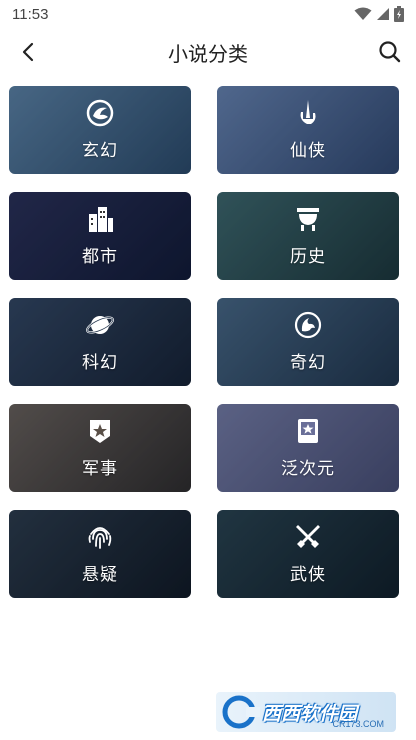 Image resolution: width=416 pixels, height=740 pixels. Describe the element at coordinates (383, 14) in the screenshot. I see `signal-icon` at that location.